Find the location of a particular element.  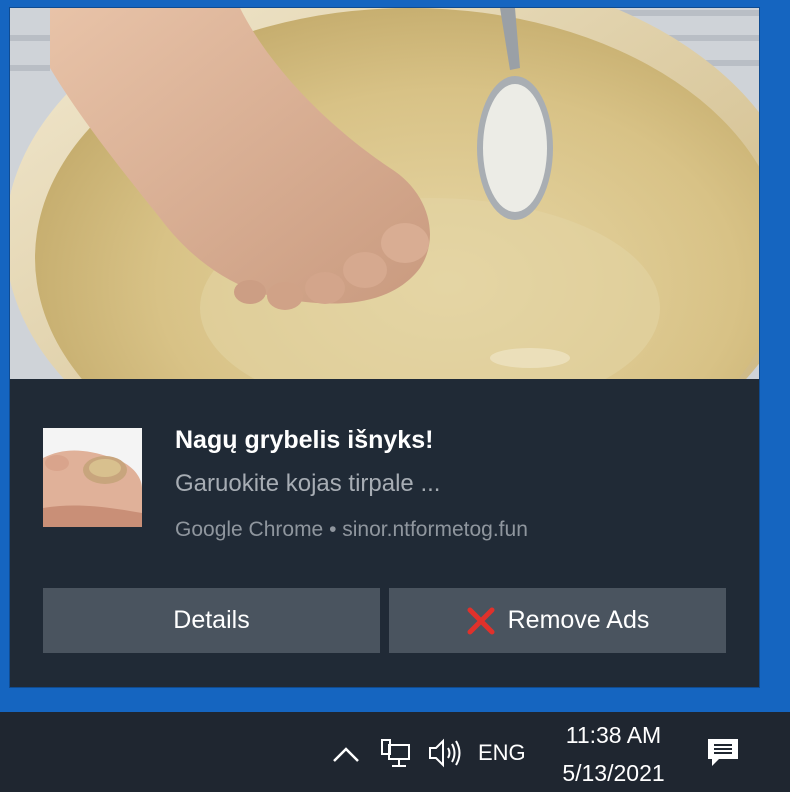

network-icon is located at coordinates (396, 753).